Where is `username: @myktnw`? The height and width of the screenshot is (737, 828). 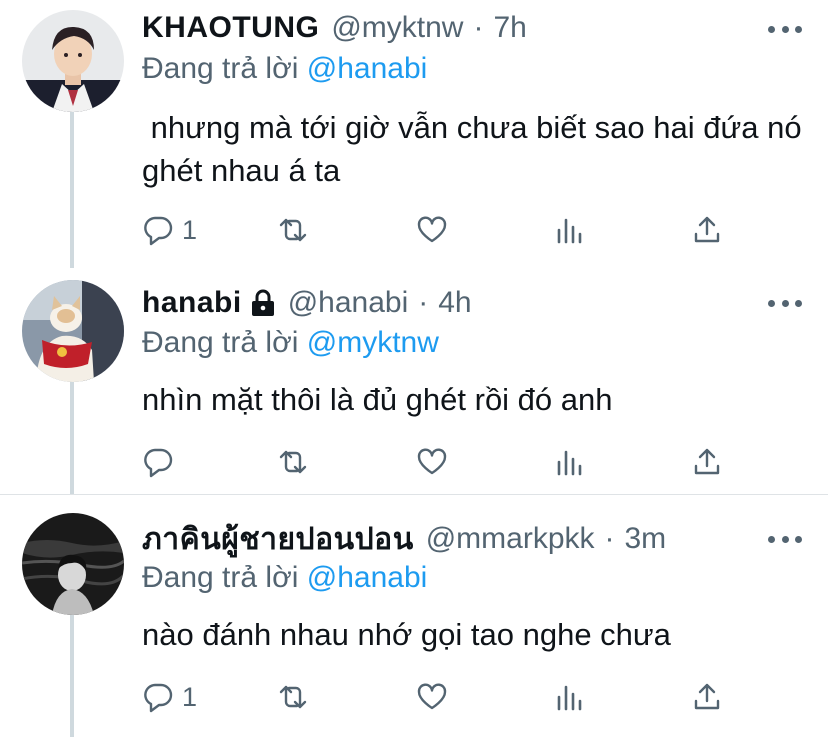
username: @myktnw is located at coordinates (397, 28).